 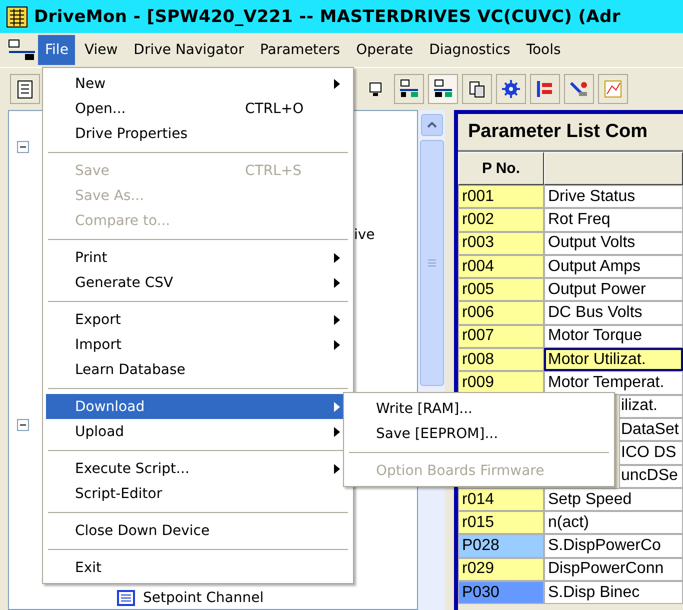 What do you see at coordinates (198, 567) in the screenshot?
I see `menu-item: Exit` at bounding box center [198, 567].